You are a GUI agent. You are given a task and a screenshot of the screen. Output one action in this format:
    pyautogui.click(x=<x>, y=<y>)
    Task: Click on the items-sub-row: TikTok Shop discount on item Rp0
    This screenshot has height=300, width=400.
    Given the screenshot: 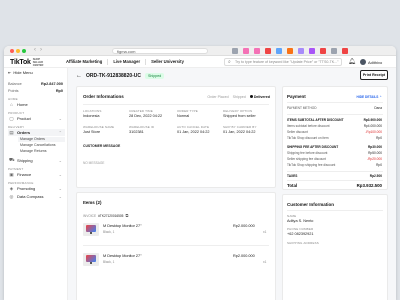 What is the action you would take?
    pyautogui.click(x=334, y=138)
    